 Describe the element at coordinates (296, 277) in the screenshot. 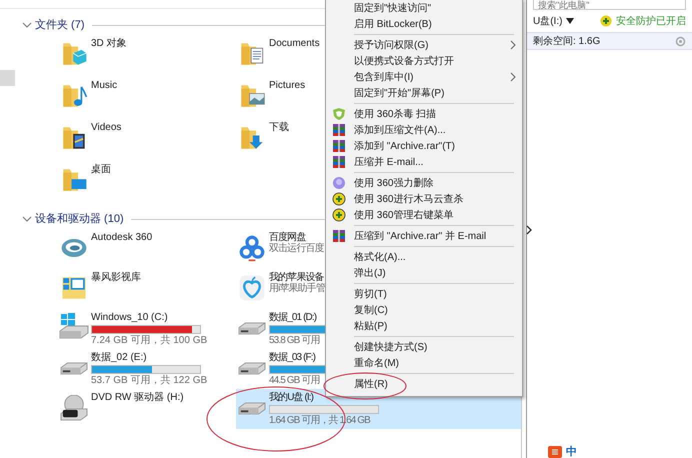

I see `item-label: 我的苹果设备` at that location.